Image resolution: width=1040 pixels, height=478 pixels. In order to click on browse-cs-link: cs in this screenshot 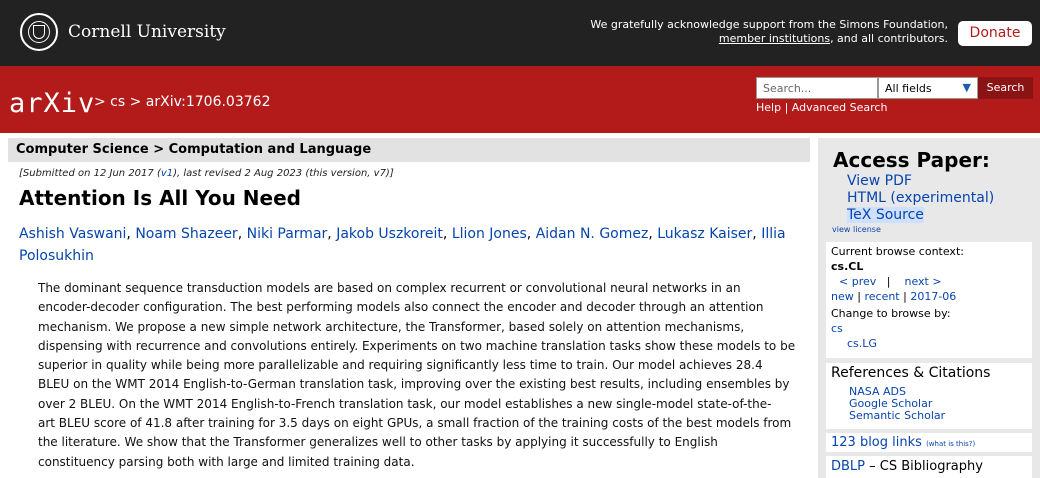, I will do `click(929, 328)`.